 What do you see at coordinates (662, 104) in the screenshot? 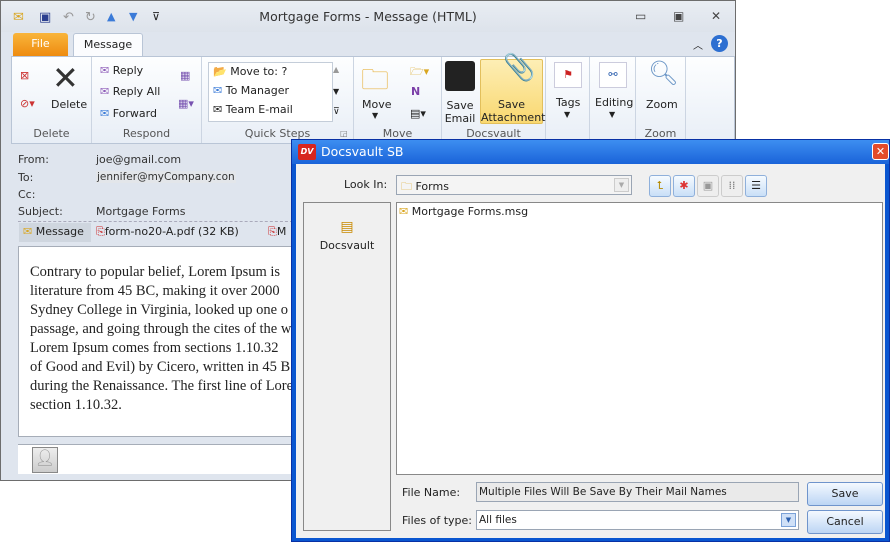
I see `zoom-button: Zoom` at bounding box center [662, 104].